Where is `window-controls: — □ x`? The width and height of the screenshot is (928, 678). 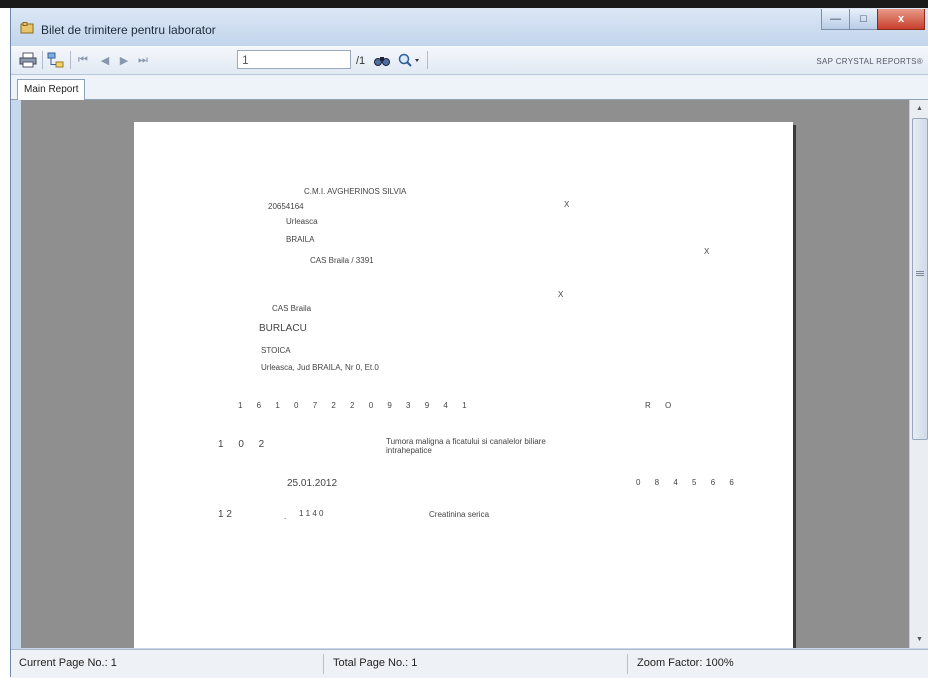
window-controls: — □ x is located at coordinates (873, 20).